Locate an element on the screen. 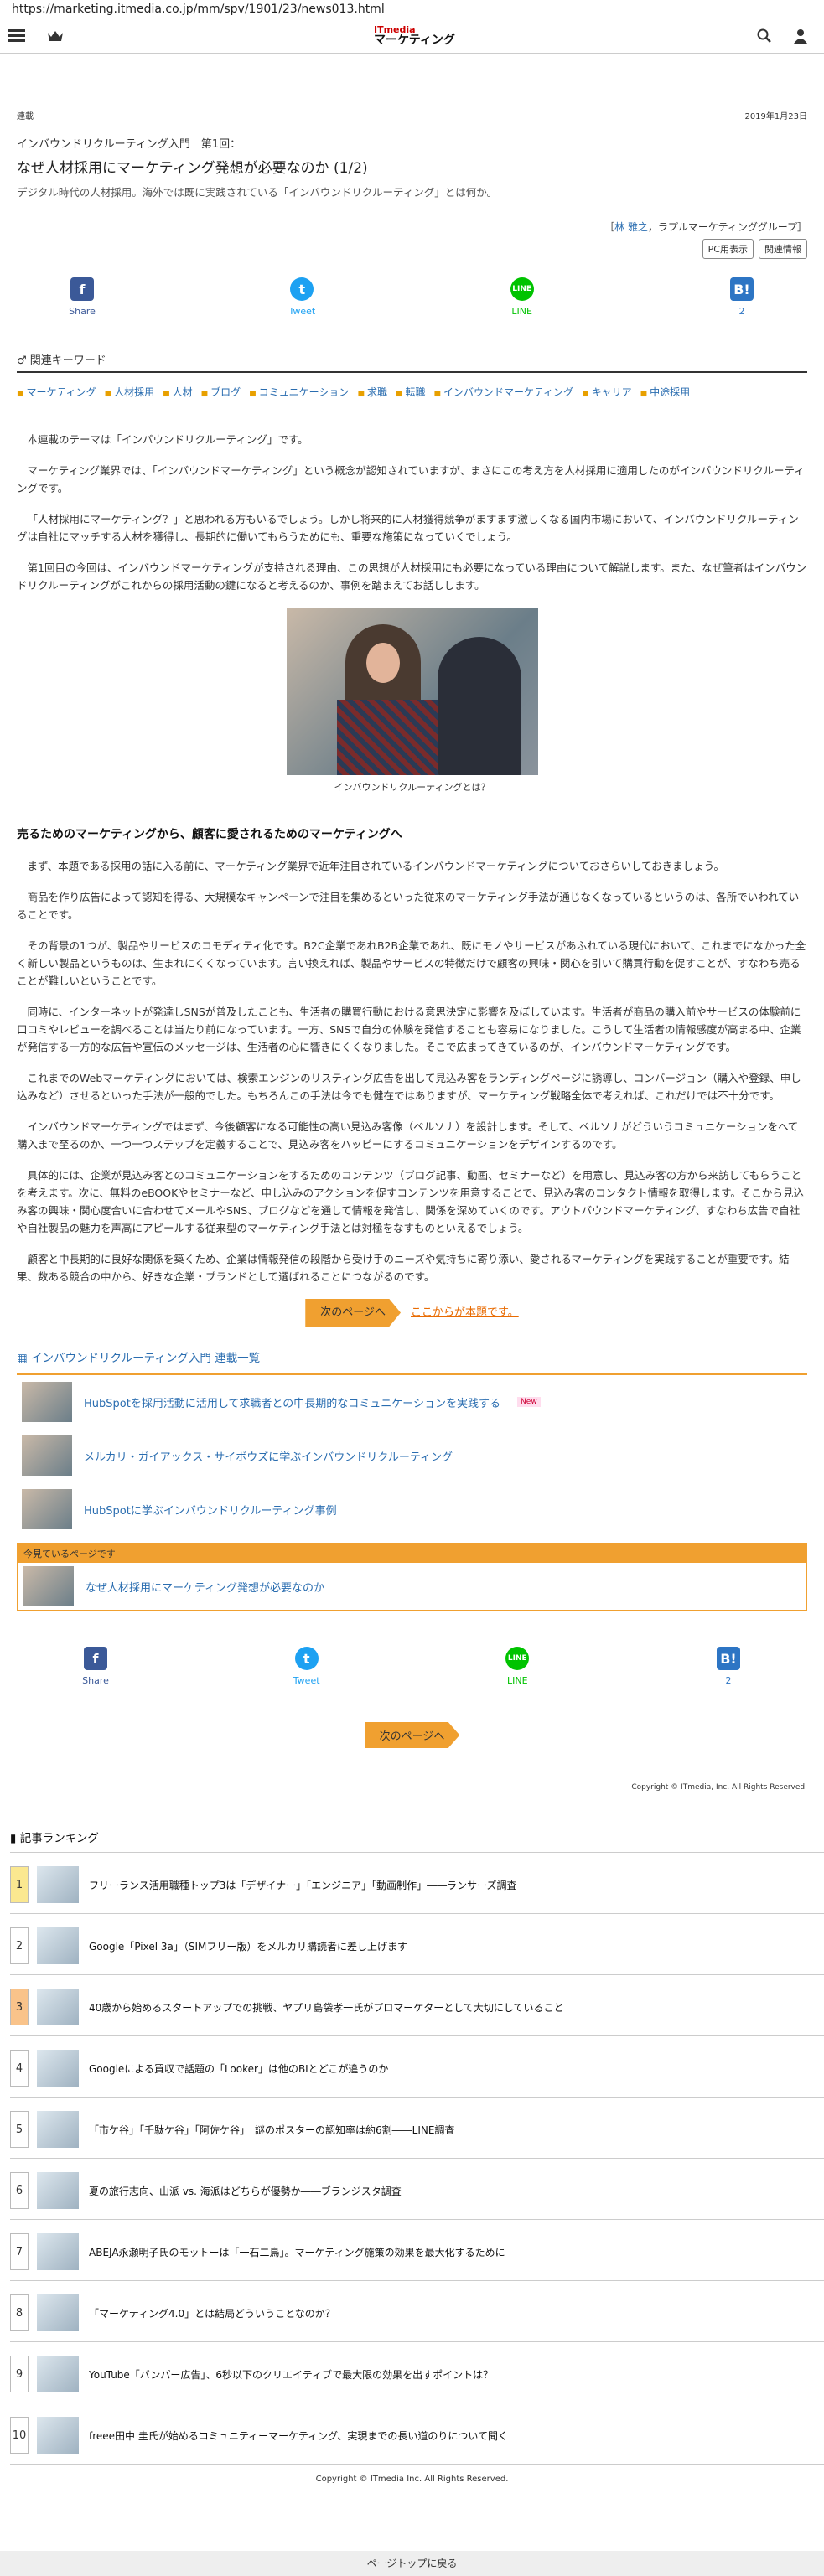 This screenshot has width=824, height=2576. search-icon is located at coordinates (764, 37).